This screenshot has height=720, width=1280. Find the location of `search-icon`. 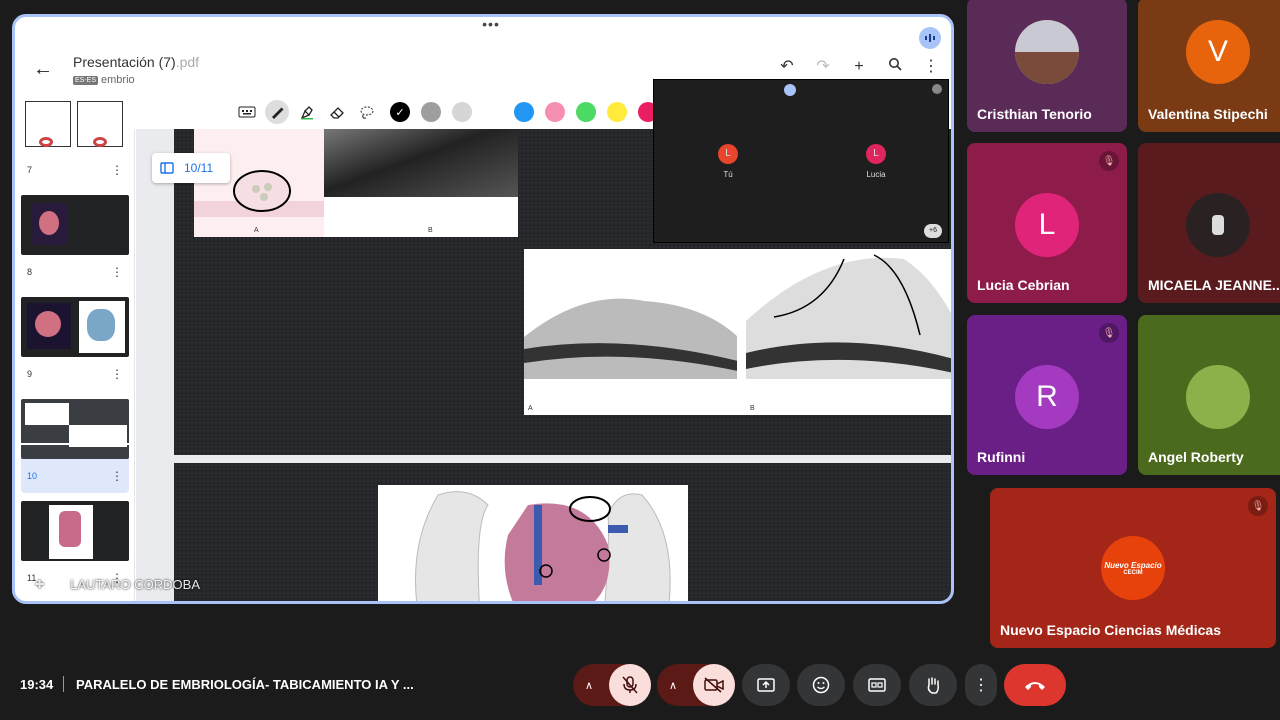

search-icon is located at coordinates (895, 67).